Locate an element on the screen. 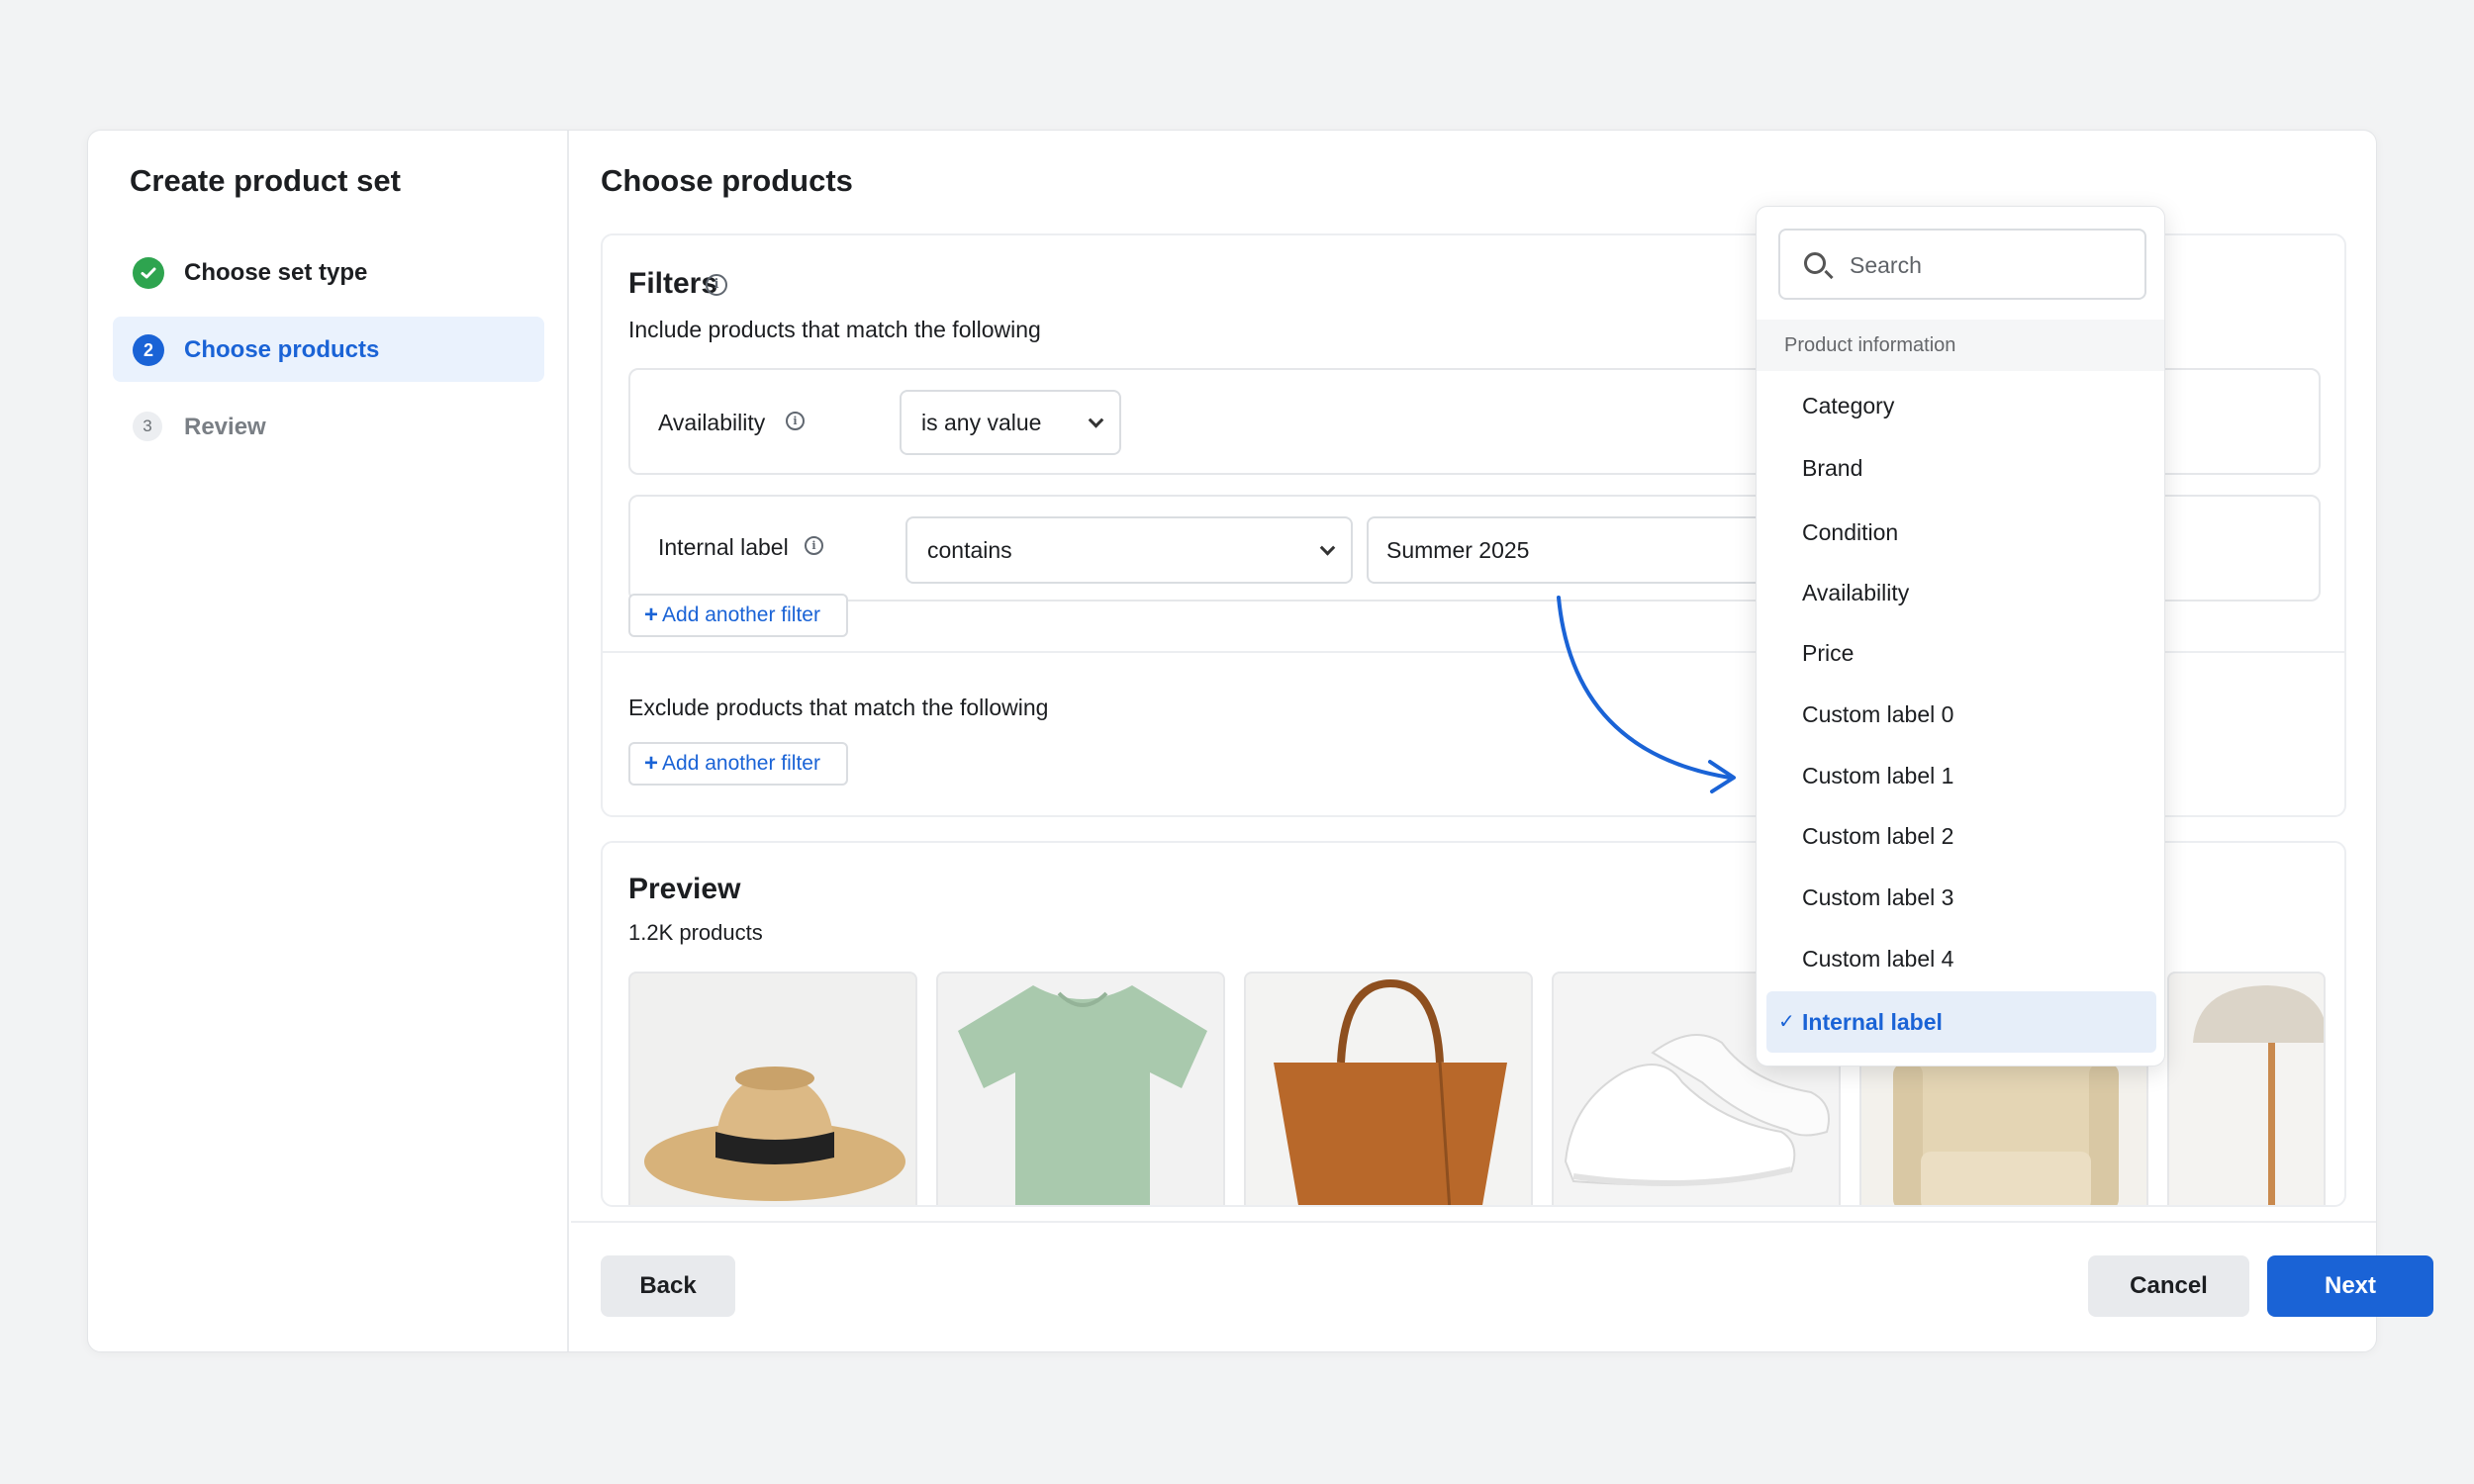 This screenshot has height=1484, width=2474. filter-label: Internal label is located at coordinates (724, 547).